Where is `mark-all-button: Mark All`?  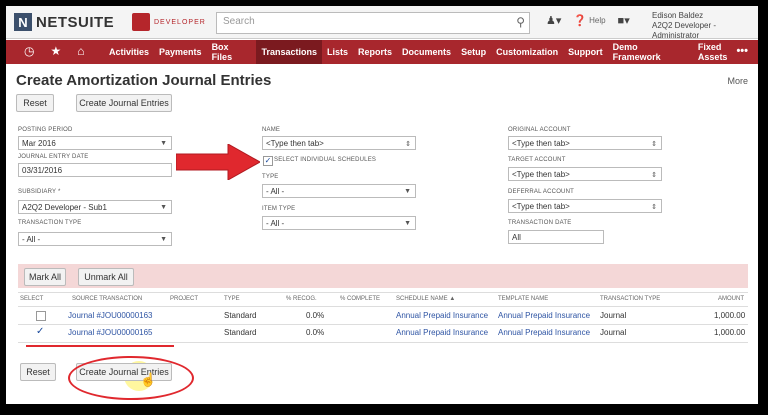
mark-all-button: Mark All is located at coordinates (45, 277).